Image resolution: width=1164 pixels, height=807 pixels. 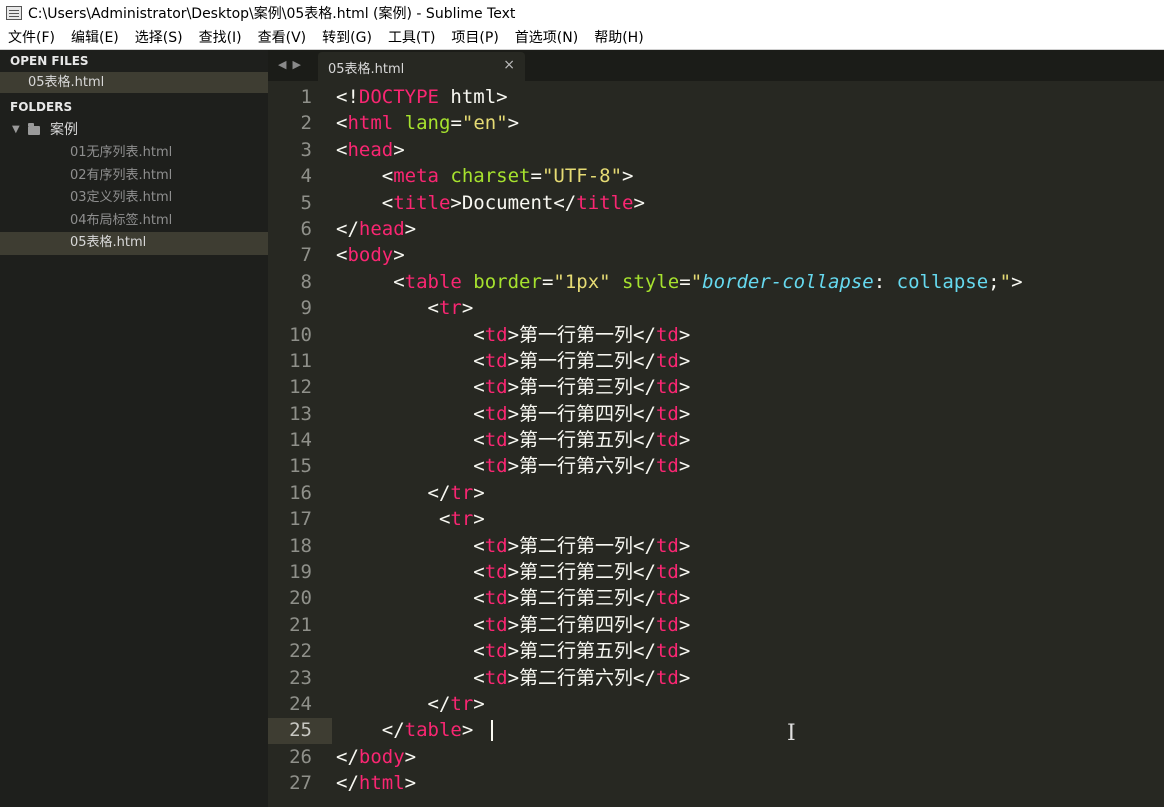 I want to click on folder-icon, so click(x=34, y=128).